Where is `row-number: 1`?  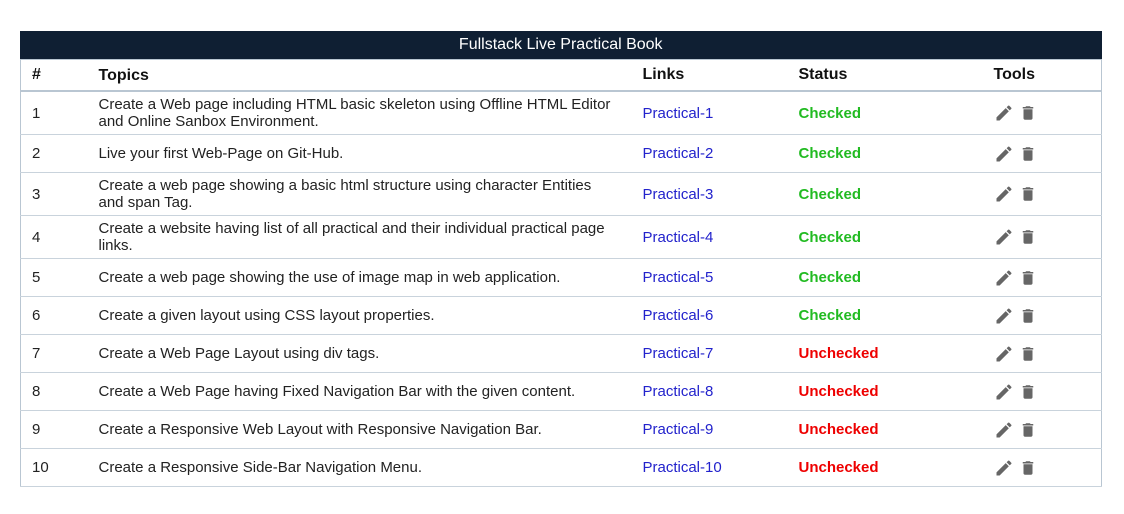 row-number: 1 is located at coordinates (59, 113).